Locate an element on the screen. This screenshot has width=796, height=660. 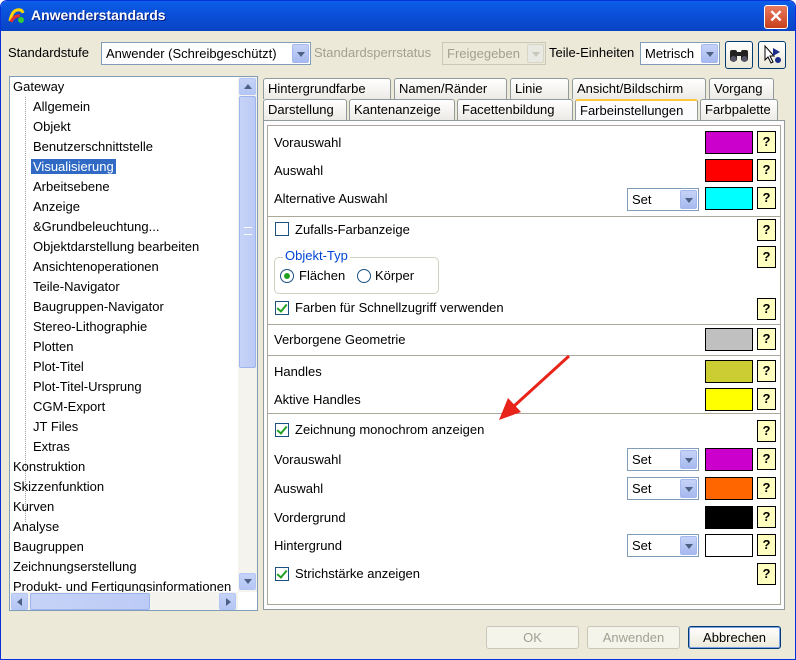
sperrstatus-select: Freigegeben is located at coordinates (494, 53).